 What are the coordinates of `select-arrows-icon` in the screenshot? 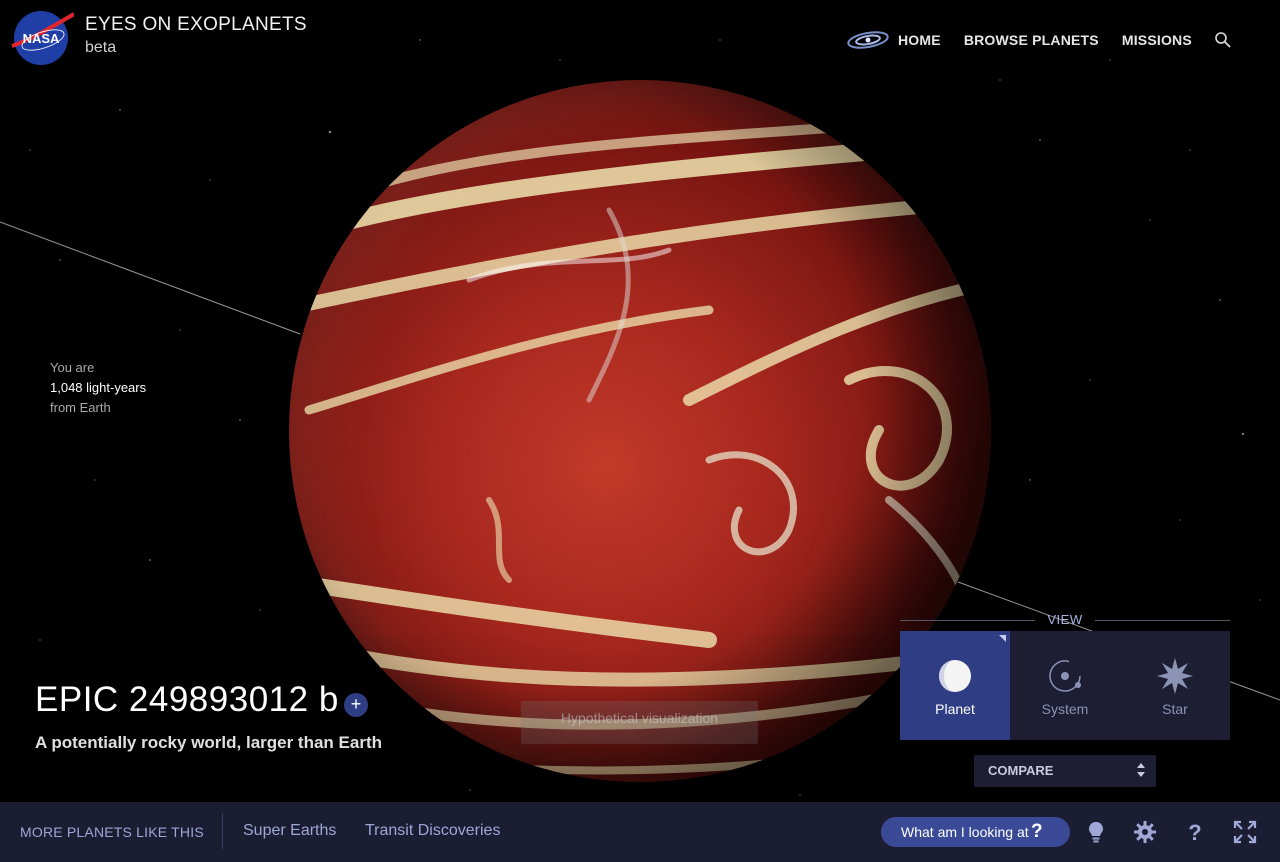 It's located at (1141, 770).